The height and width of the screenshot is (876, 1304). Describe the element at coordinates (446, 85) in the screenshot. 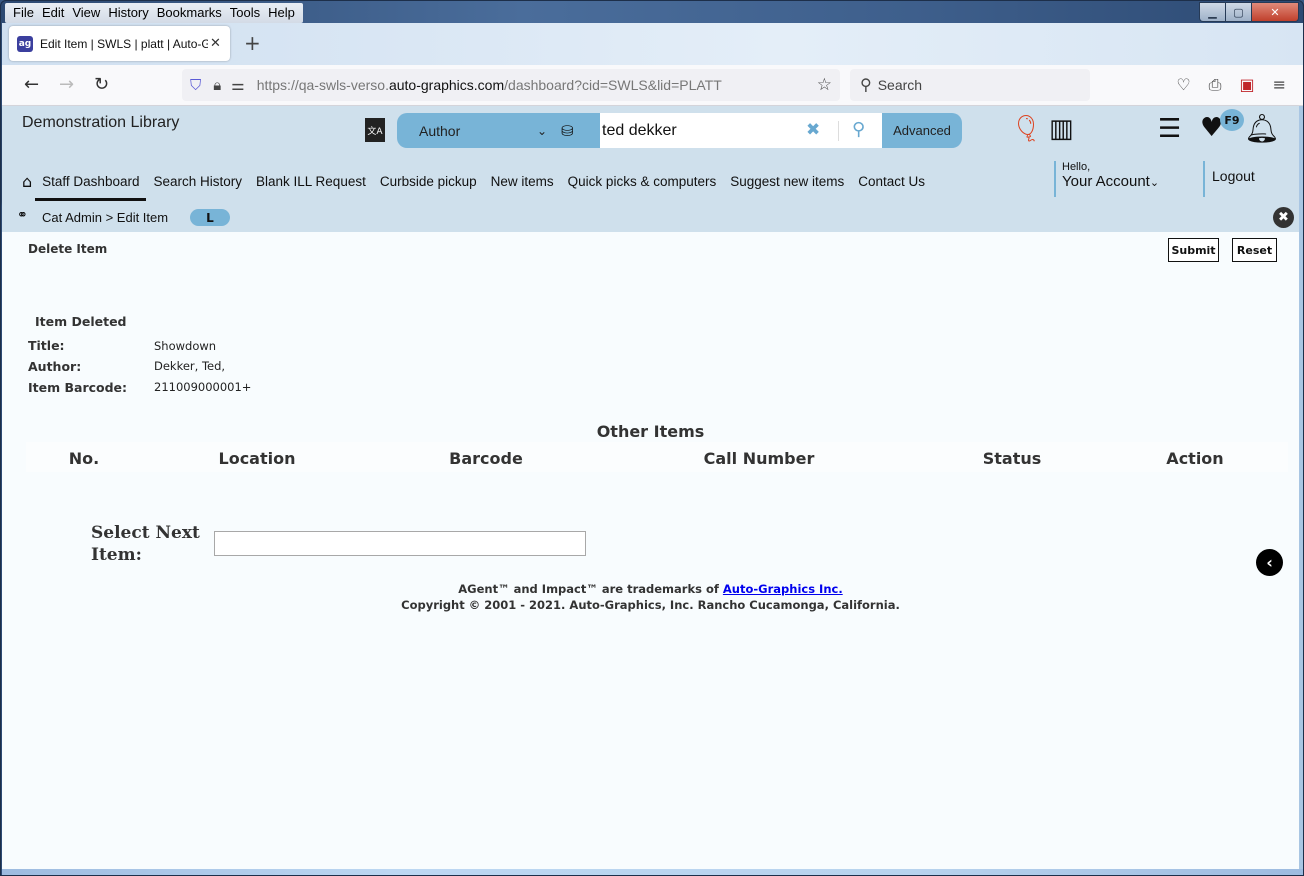

I see `url-domain: auto-graphics.com` at that location.